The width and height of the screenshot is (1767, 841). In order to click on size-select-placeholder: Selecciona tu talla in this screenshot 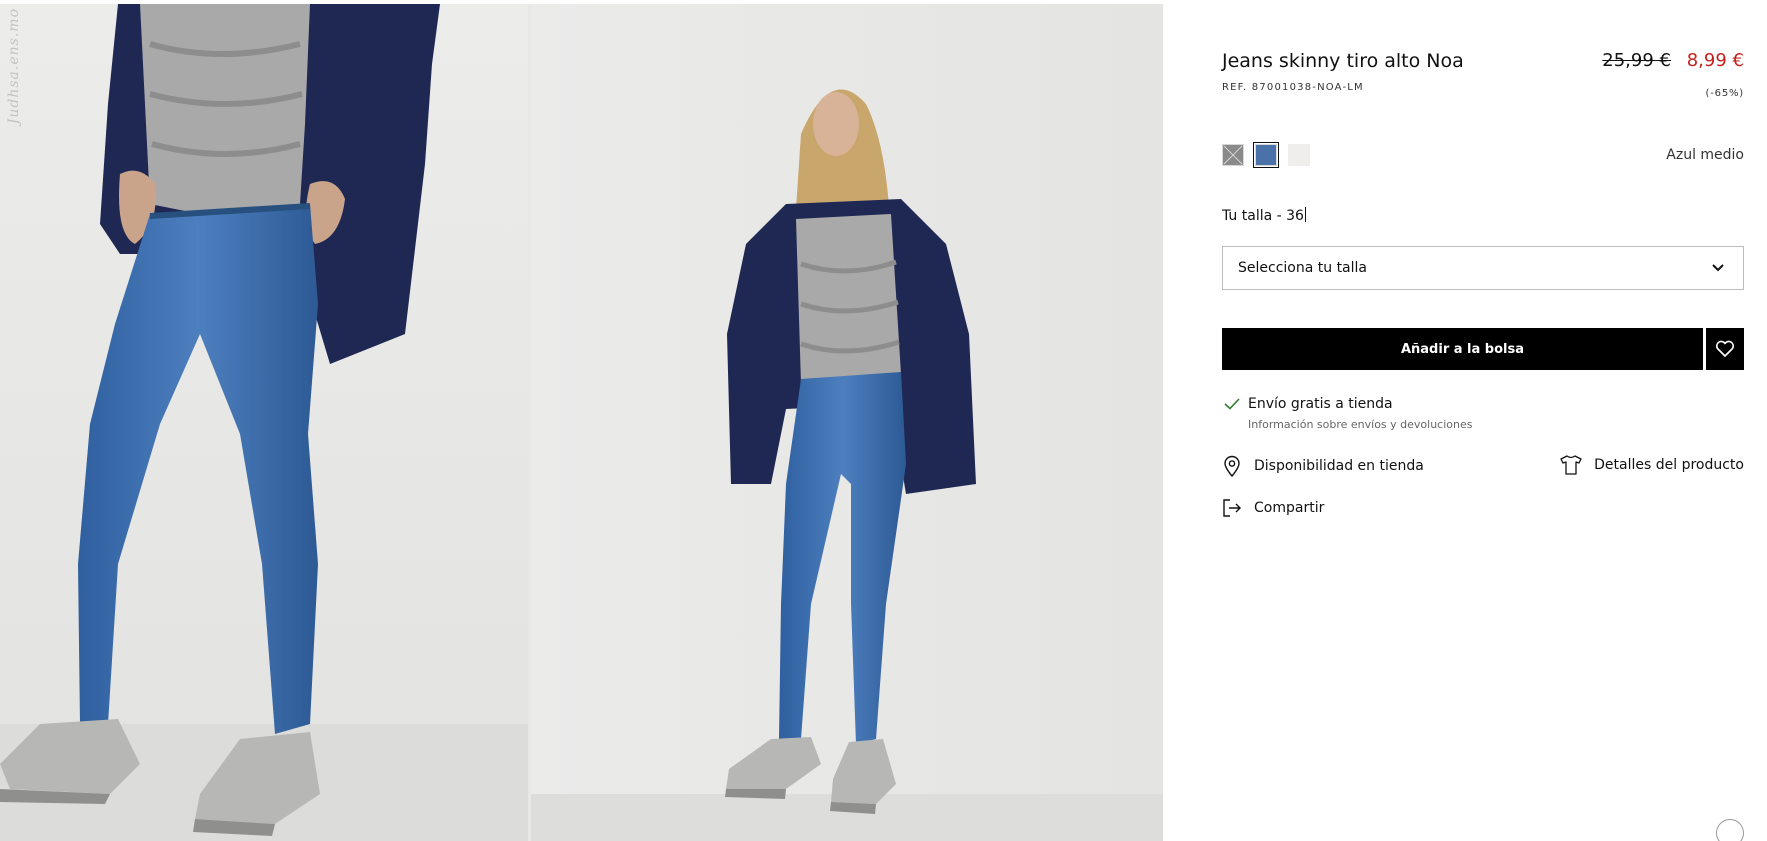, I will do `click(1302, 268)`.